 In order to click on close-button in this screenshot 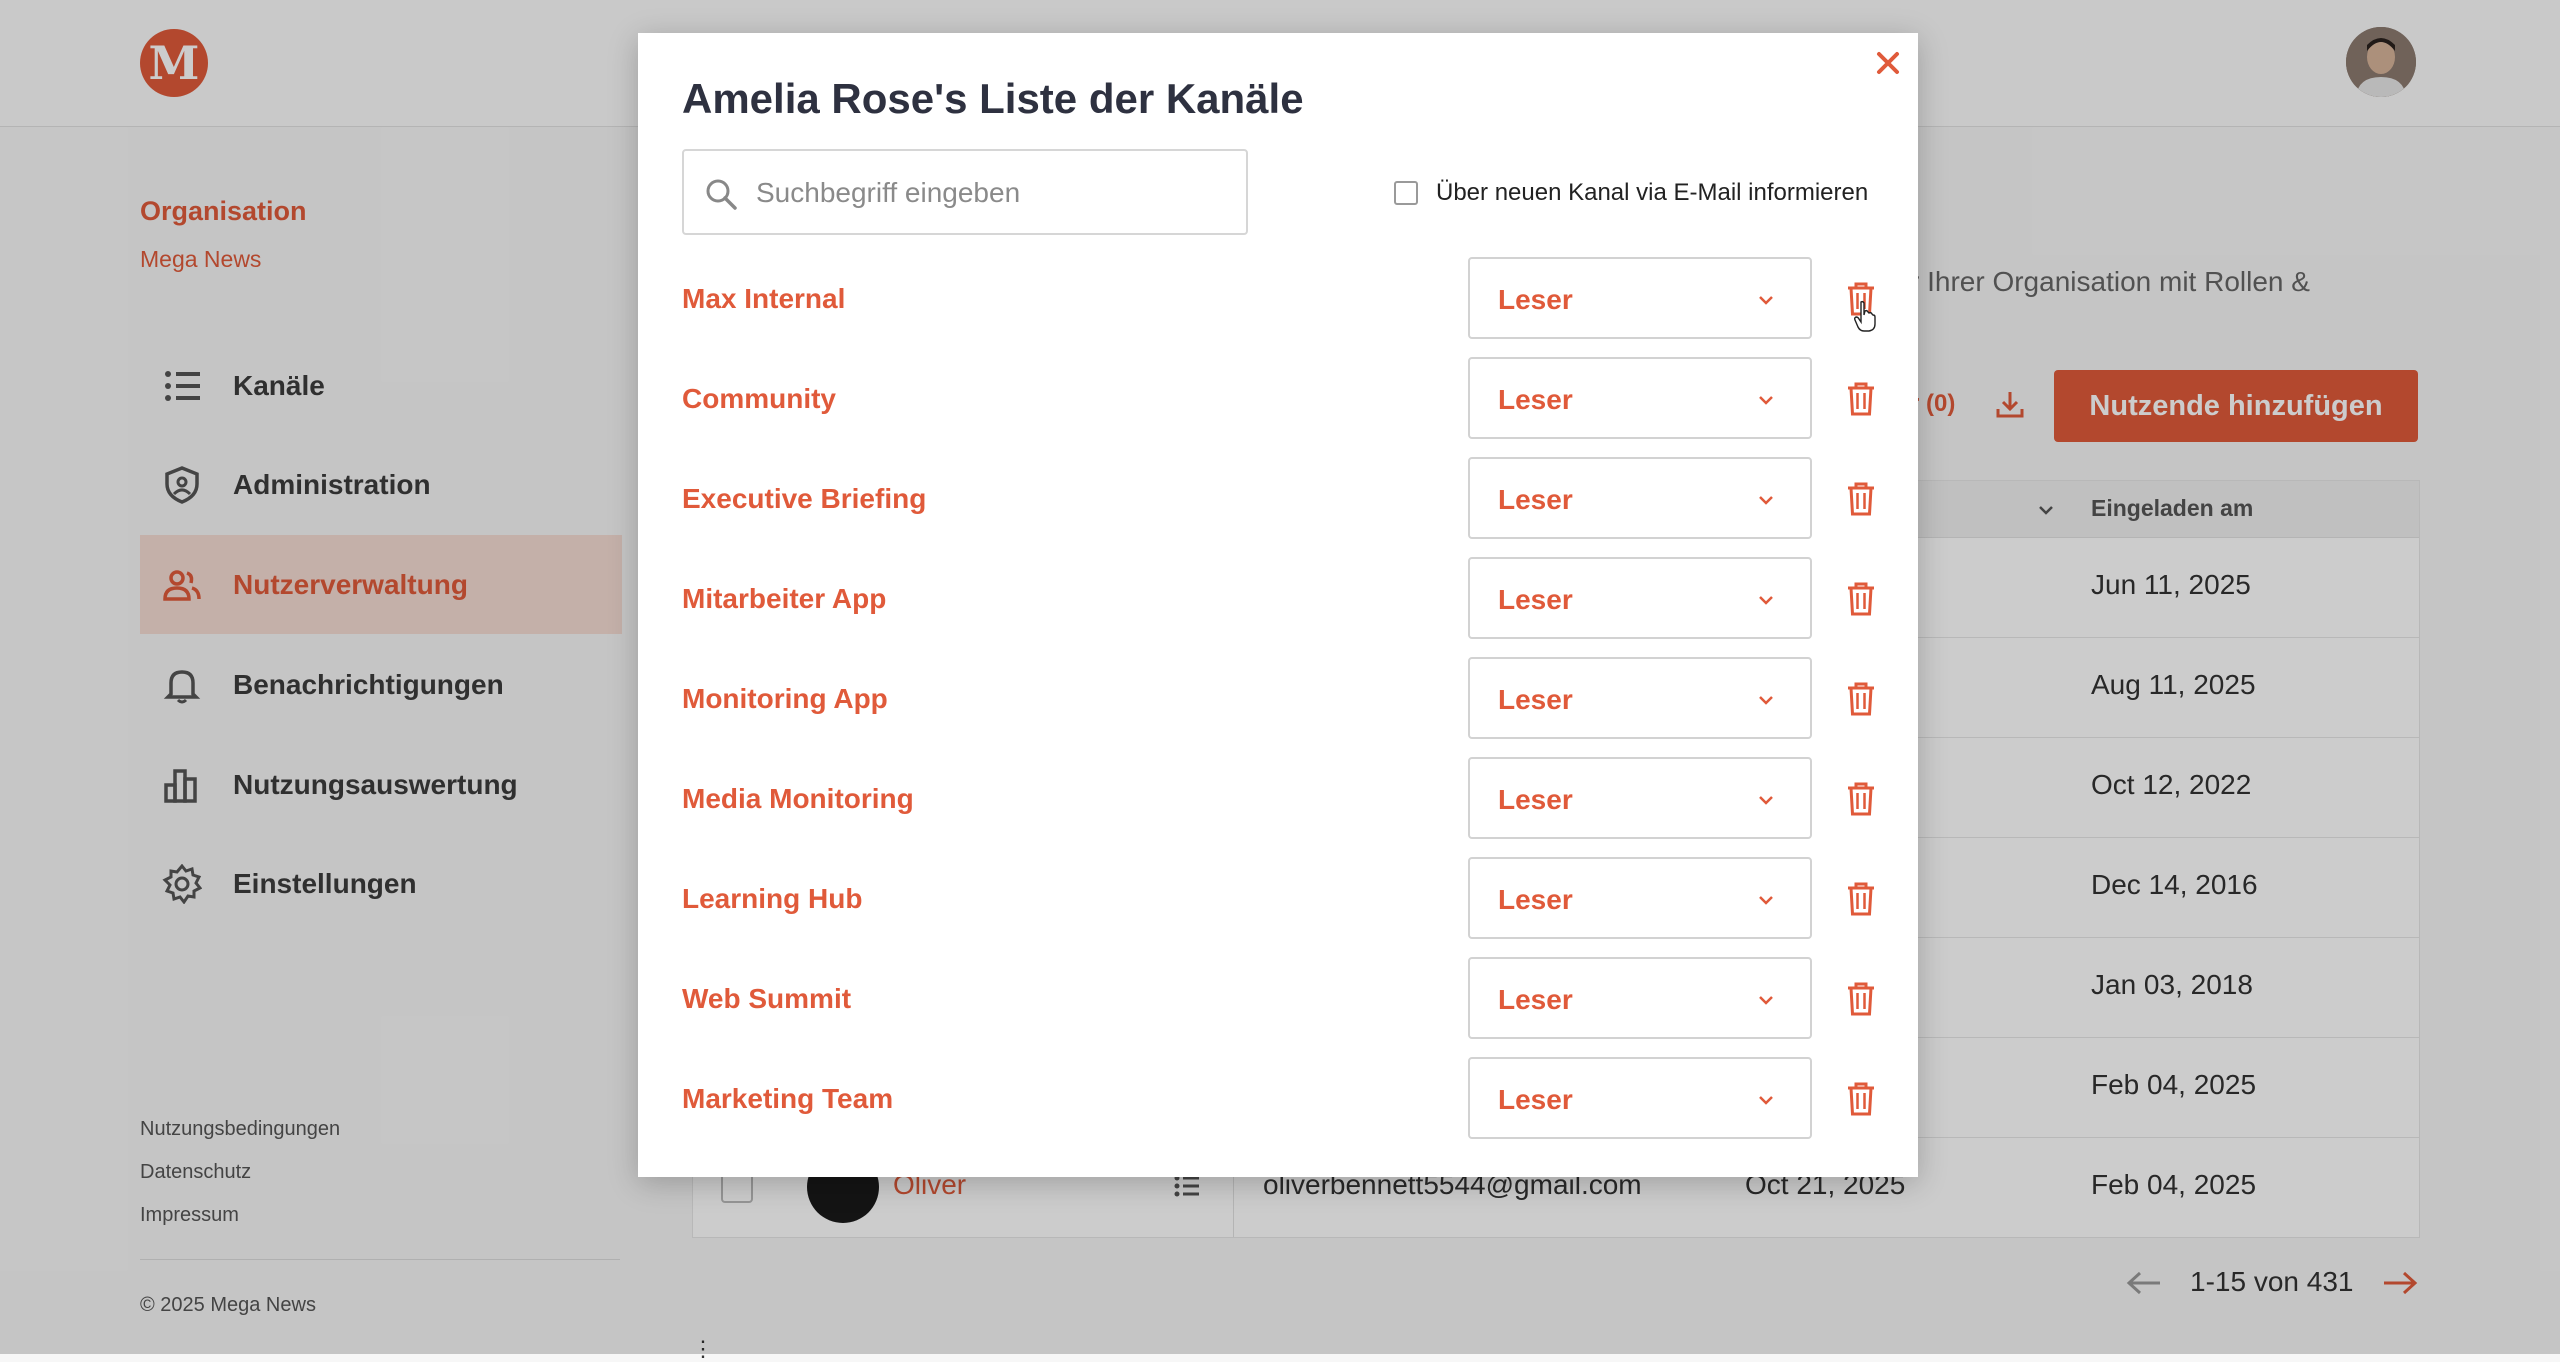, I will do `click(1888, 63)`.